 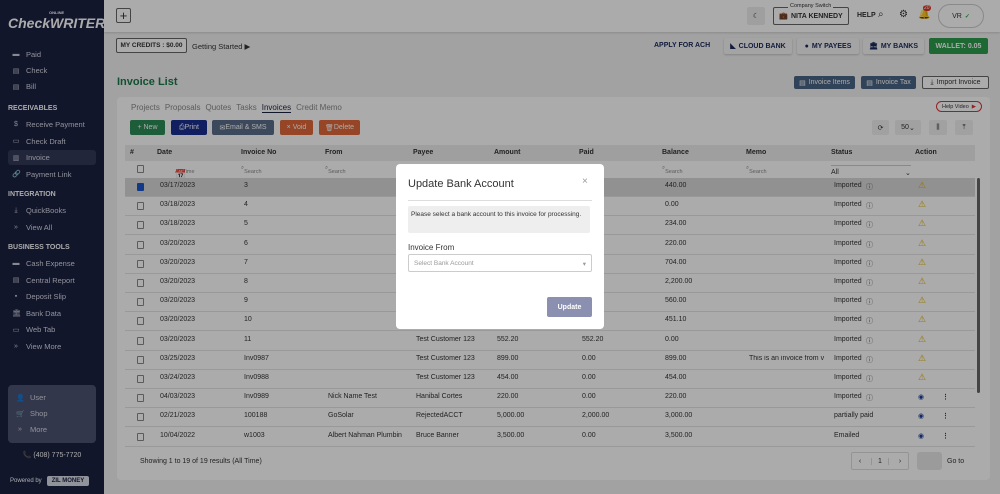 What do you see at coordinates (500, 200) in the screenshot?
I see `divider` at bounding box center [500, 200].